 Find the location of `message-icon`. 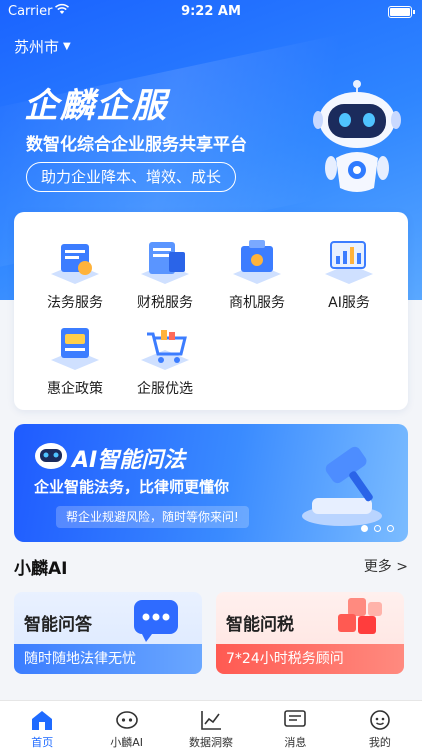

message-icon is located at coordinates (295, 720).